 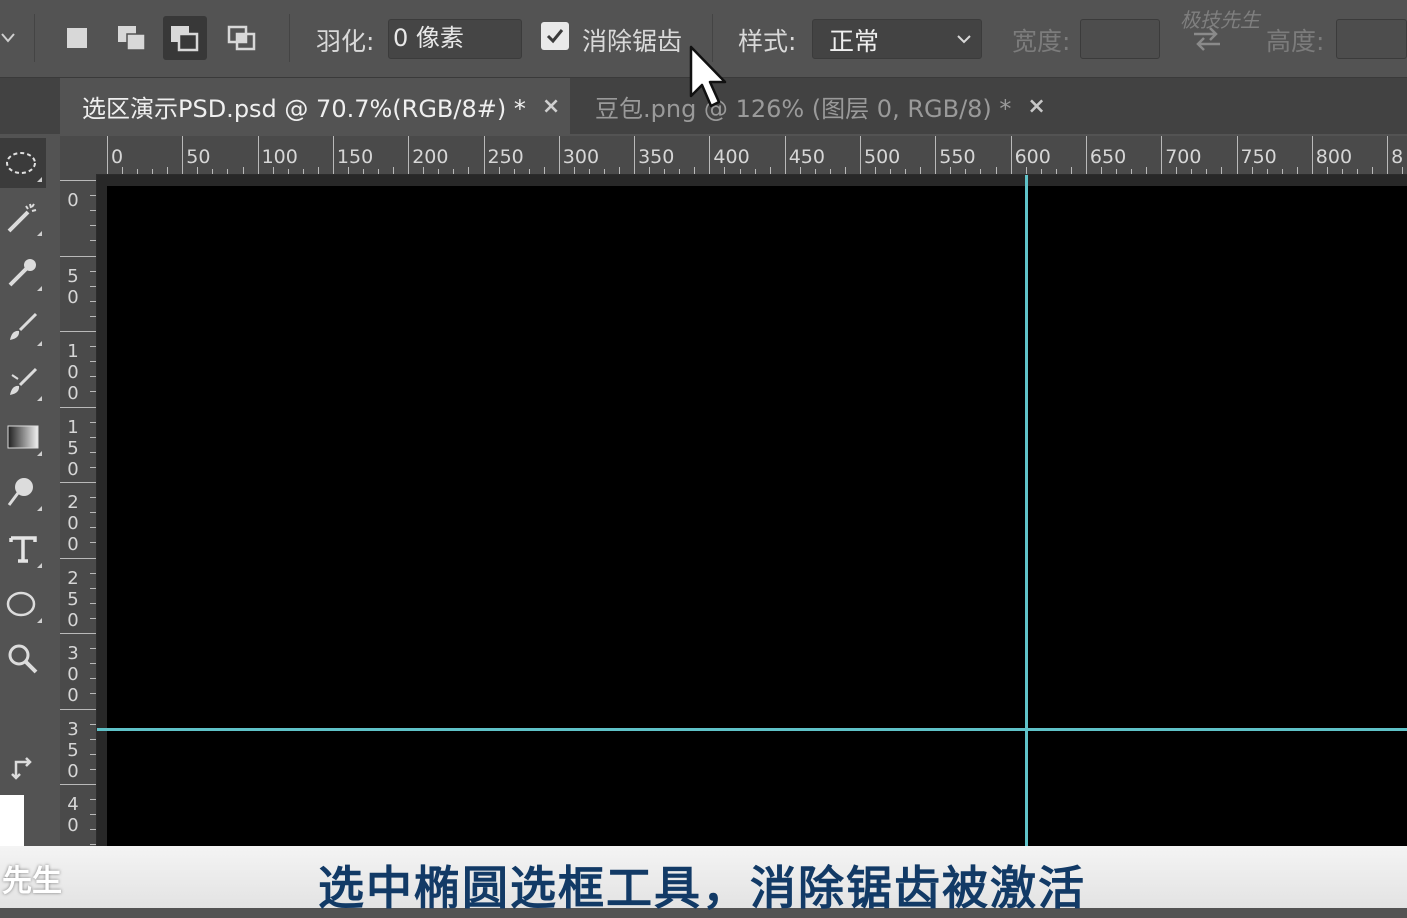 I want to click on antialias-checkbox, so click(x=555, y=36).